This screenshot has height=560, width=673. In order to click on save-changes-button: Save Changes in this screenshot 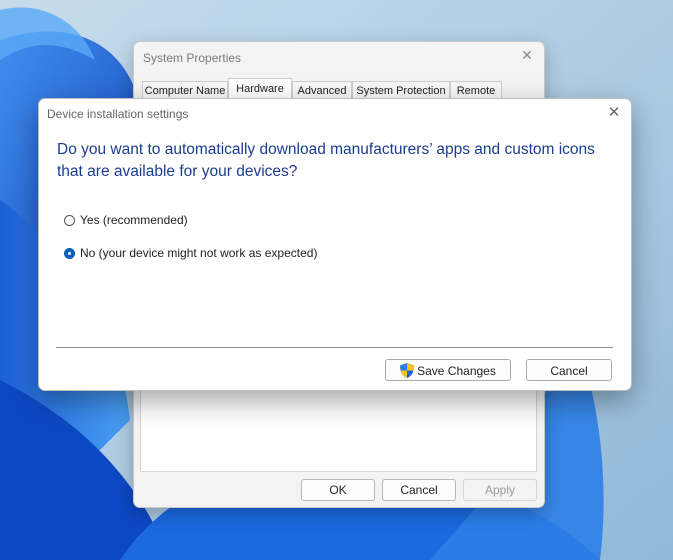, I will do `click(448, 370)`.